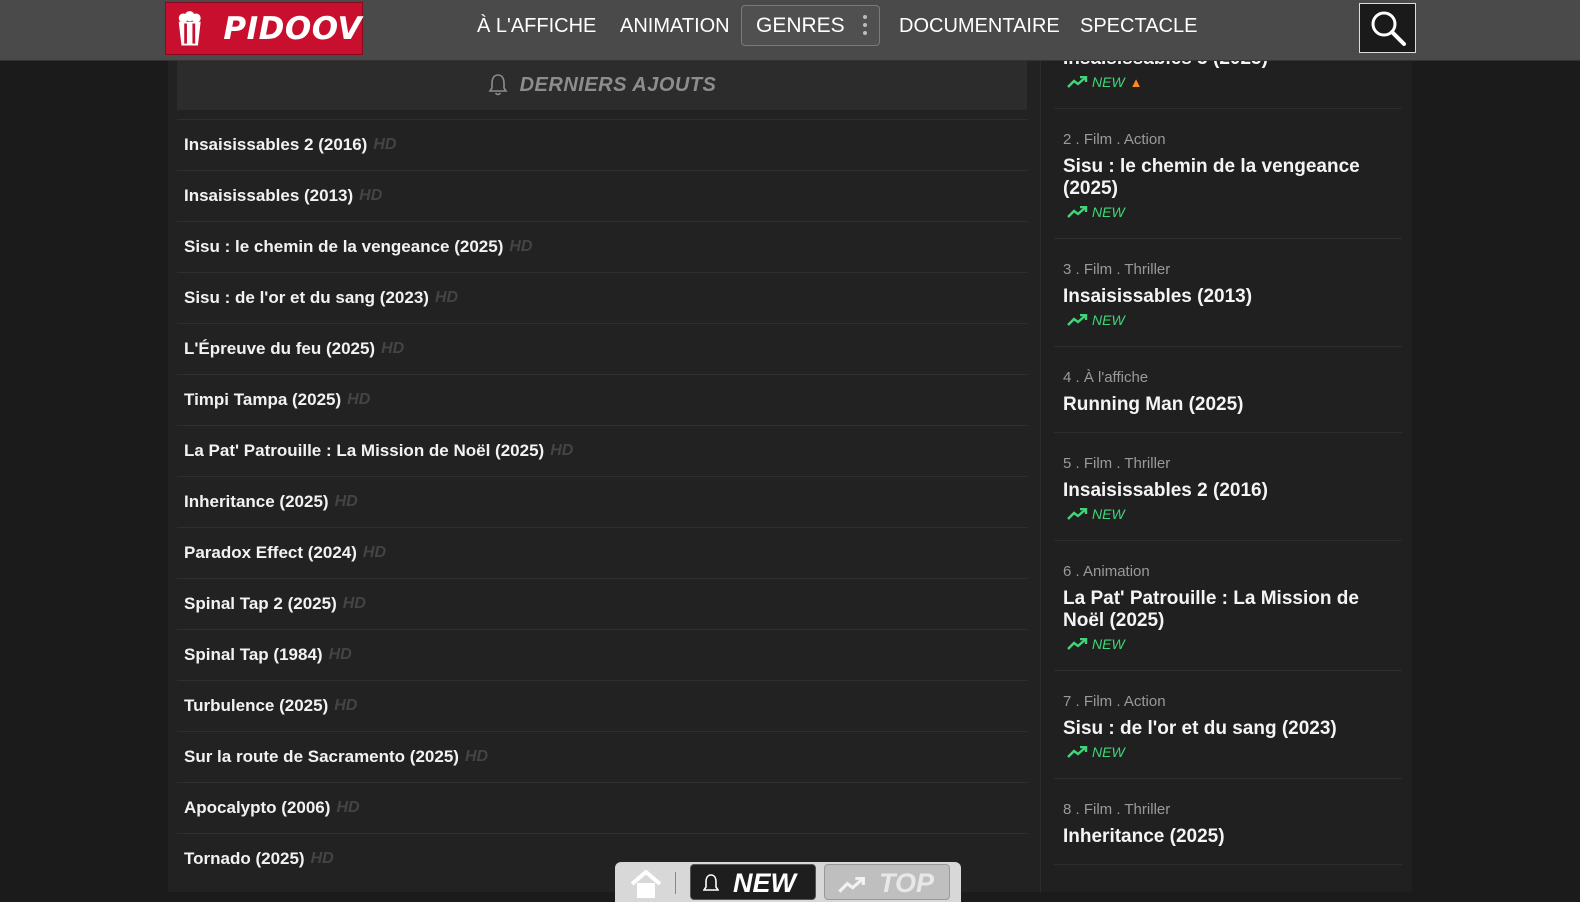 Image resolution: width=1580 pixels, height=902 pixels. What do you see at coordinates (602, 654) in the screenshot?
I see `list-item: Spinal Tap (1984) HD` at bounding box center [602, 654].